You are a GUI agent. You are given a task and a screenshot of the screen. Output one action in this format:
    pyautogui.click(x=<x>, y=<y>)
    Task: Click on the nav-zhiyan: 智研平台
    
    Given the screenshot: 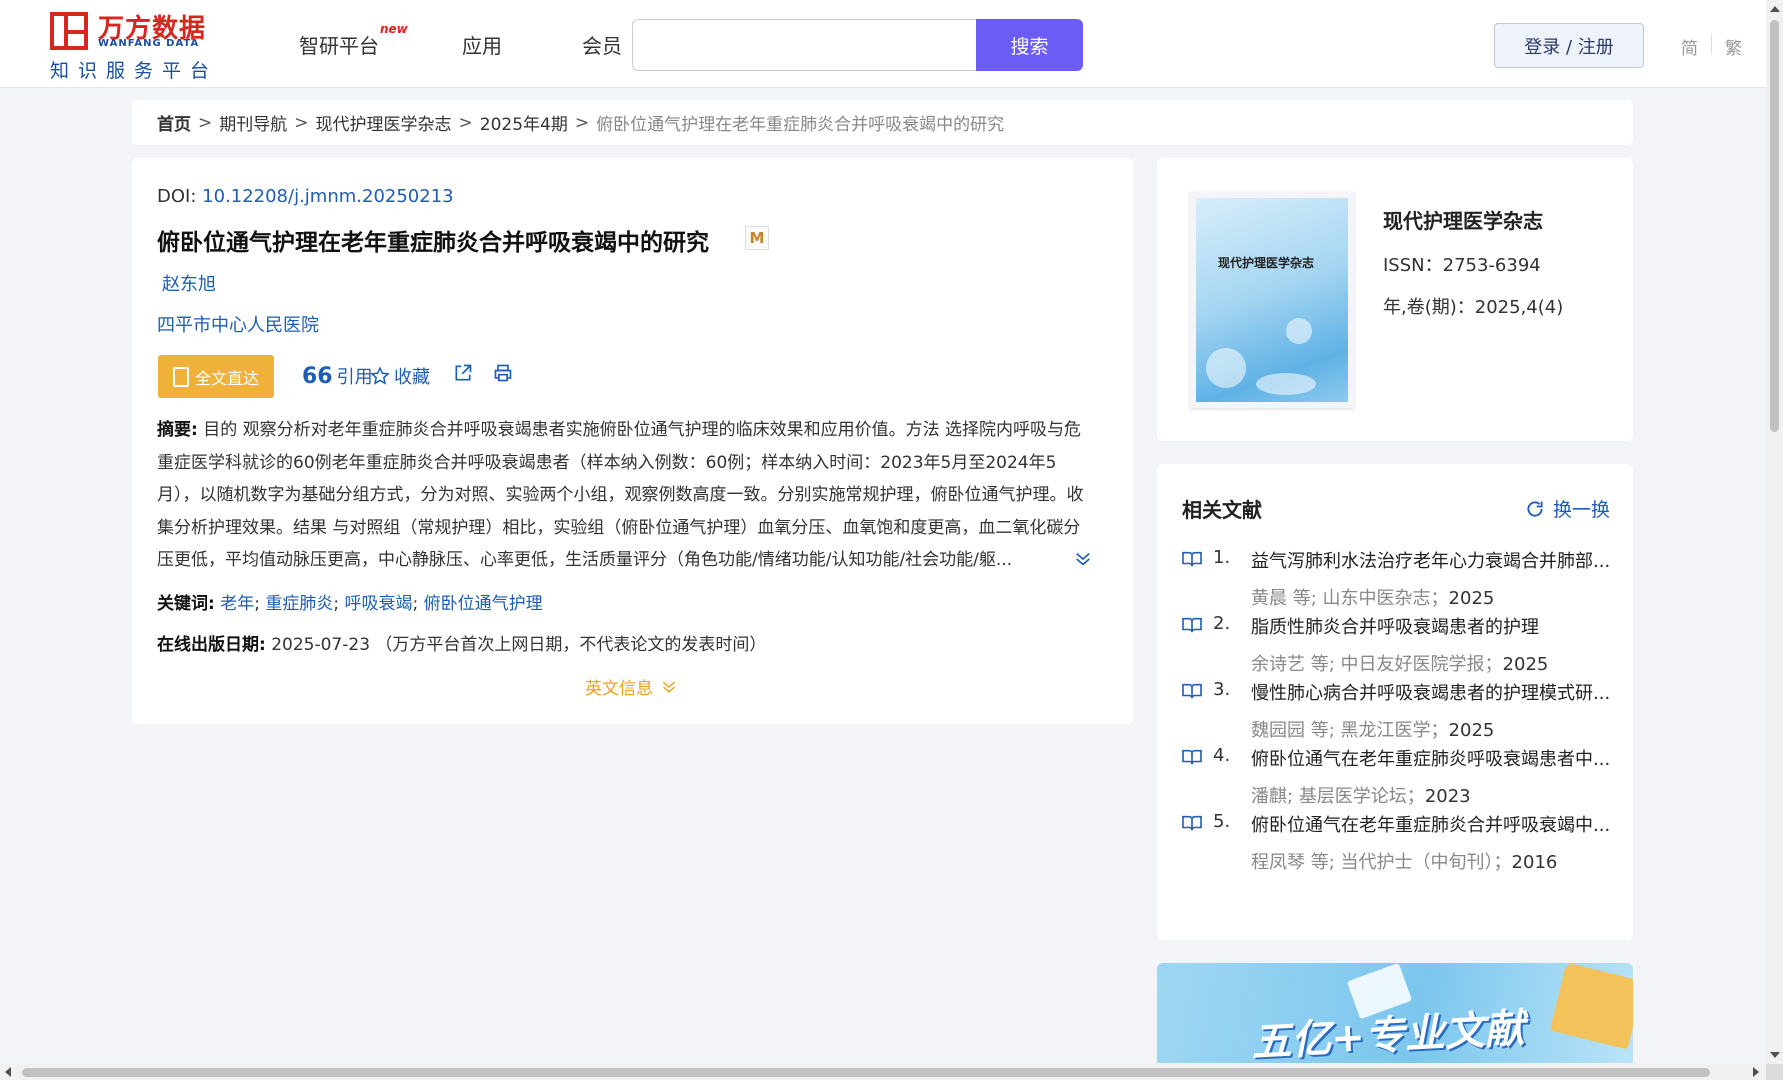 What is the action you would take?
    pyautogui.click(x=339, y=44)
    